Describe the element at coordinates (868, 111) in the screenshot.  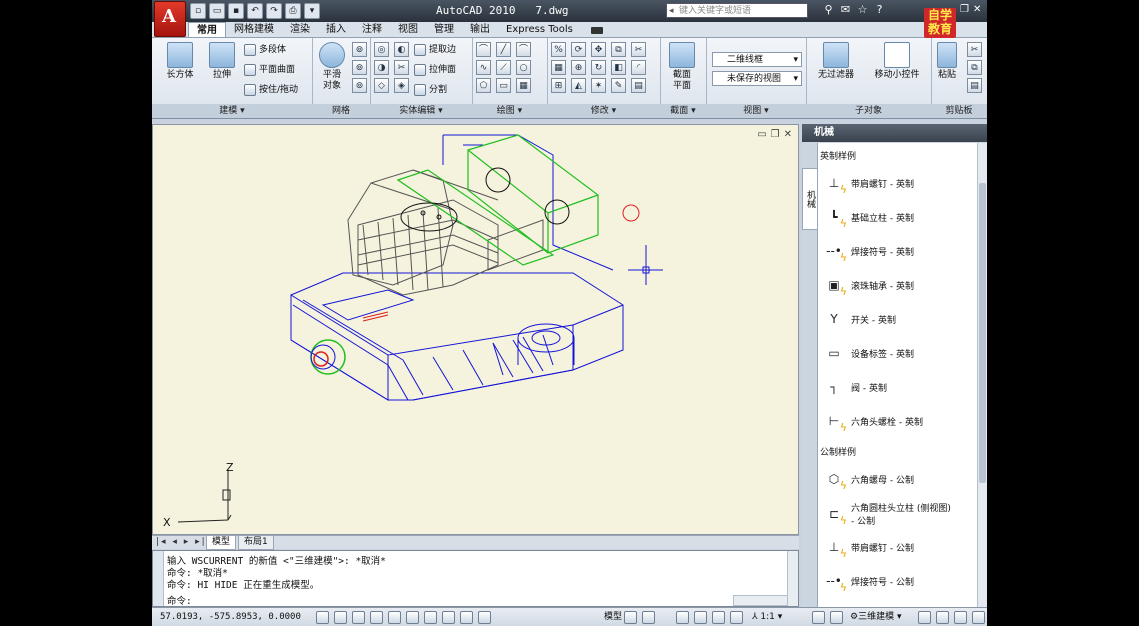
I see `panel-title-subobject: 子对象` at that location.